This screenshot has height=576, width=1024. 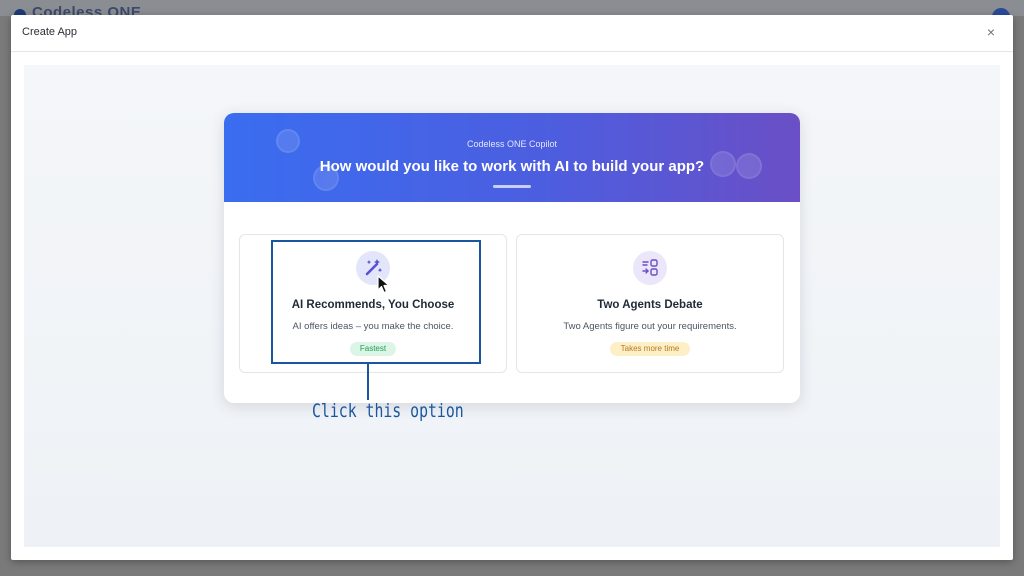 I want to click on debate-agents-icon, so click(x=650, y=268).